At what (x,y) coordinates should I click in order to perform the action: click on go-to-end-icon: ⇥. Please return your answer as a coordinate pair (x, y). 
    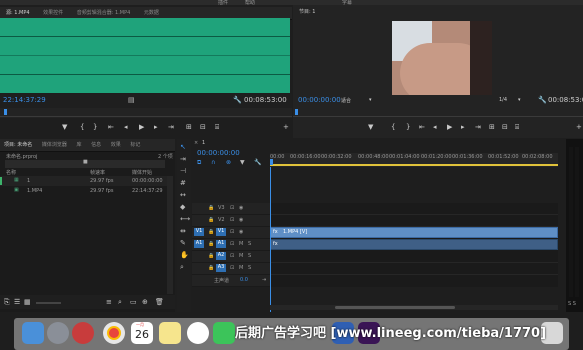
    Looking at the image, I should click on (264, 280).